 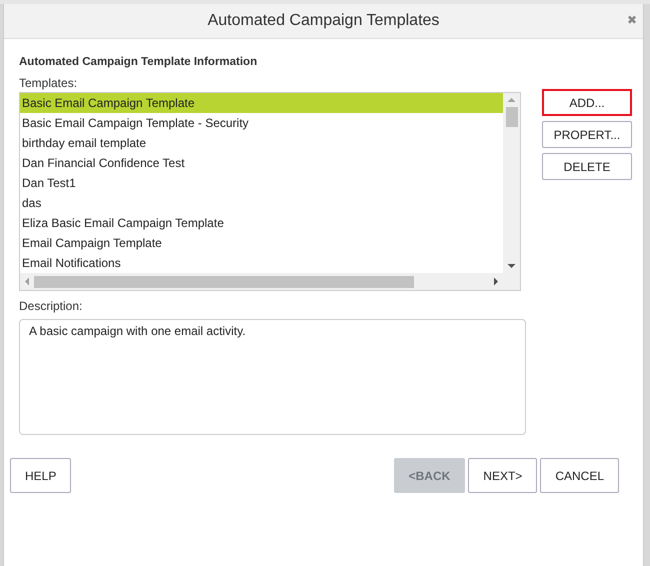 I want to click on help-button: HELP, so click(x=41, y=475).